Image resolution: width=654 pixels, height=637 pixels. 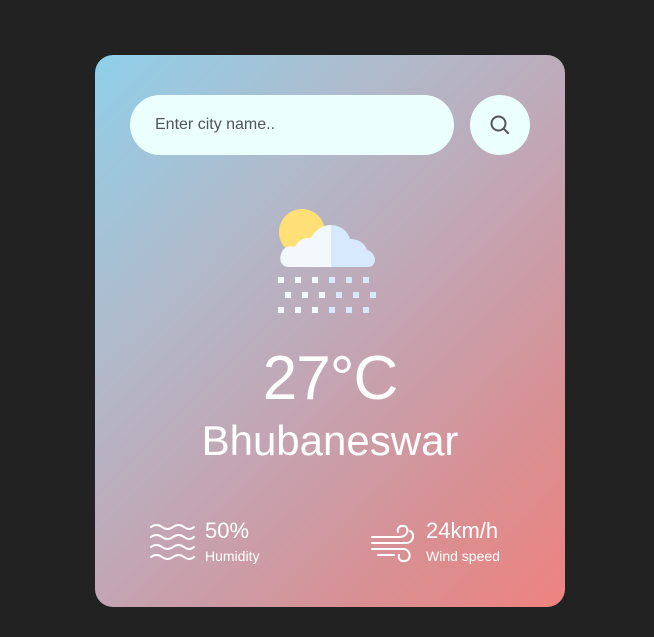 What do you see at coordinates (327, 295) in the screenshot?
I see `snowflakes-icon` at bounding box center [327, 295].